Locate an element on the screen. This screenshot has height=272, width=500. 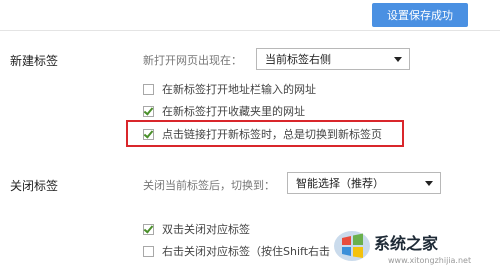
watermark-logo: 系统之家 www.xitongzhijia.net is located at coordinates (414, 246).